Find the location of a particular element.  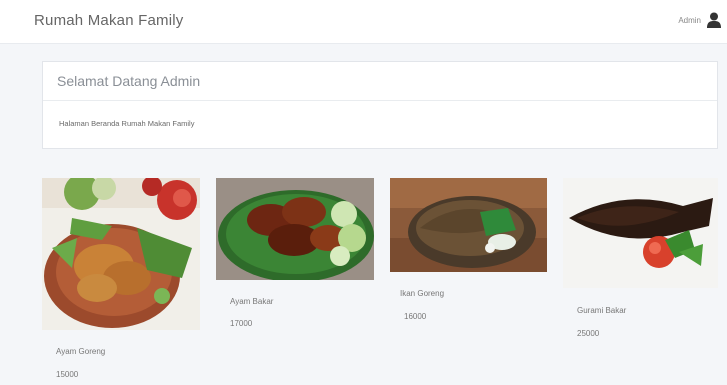

user-name: Admin is located at coordinates (689, 20).